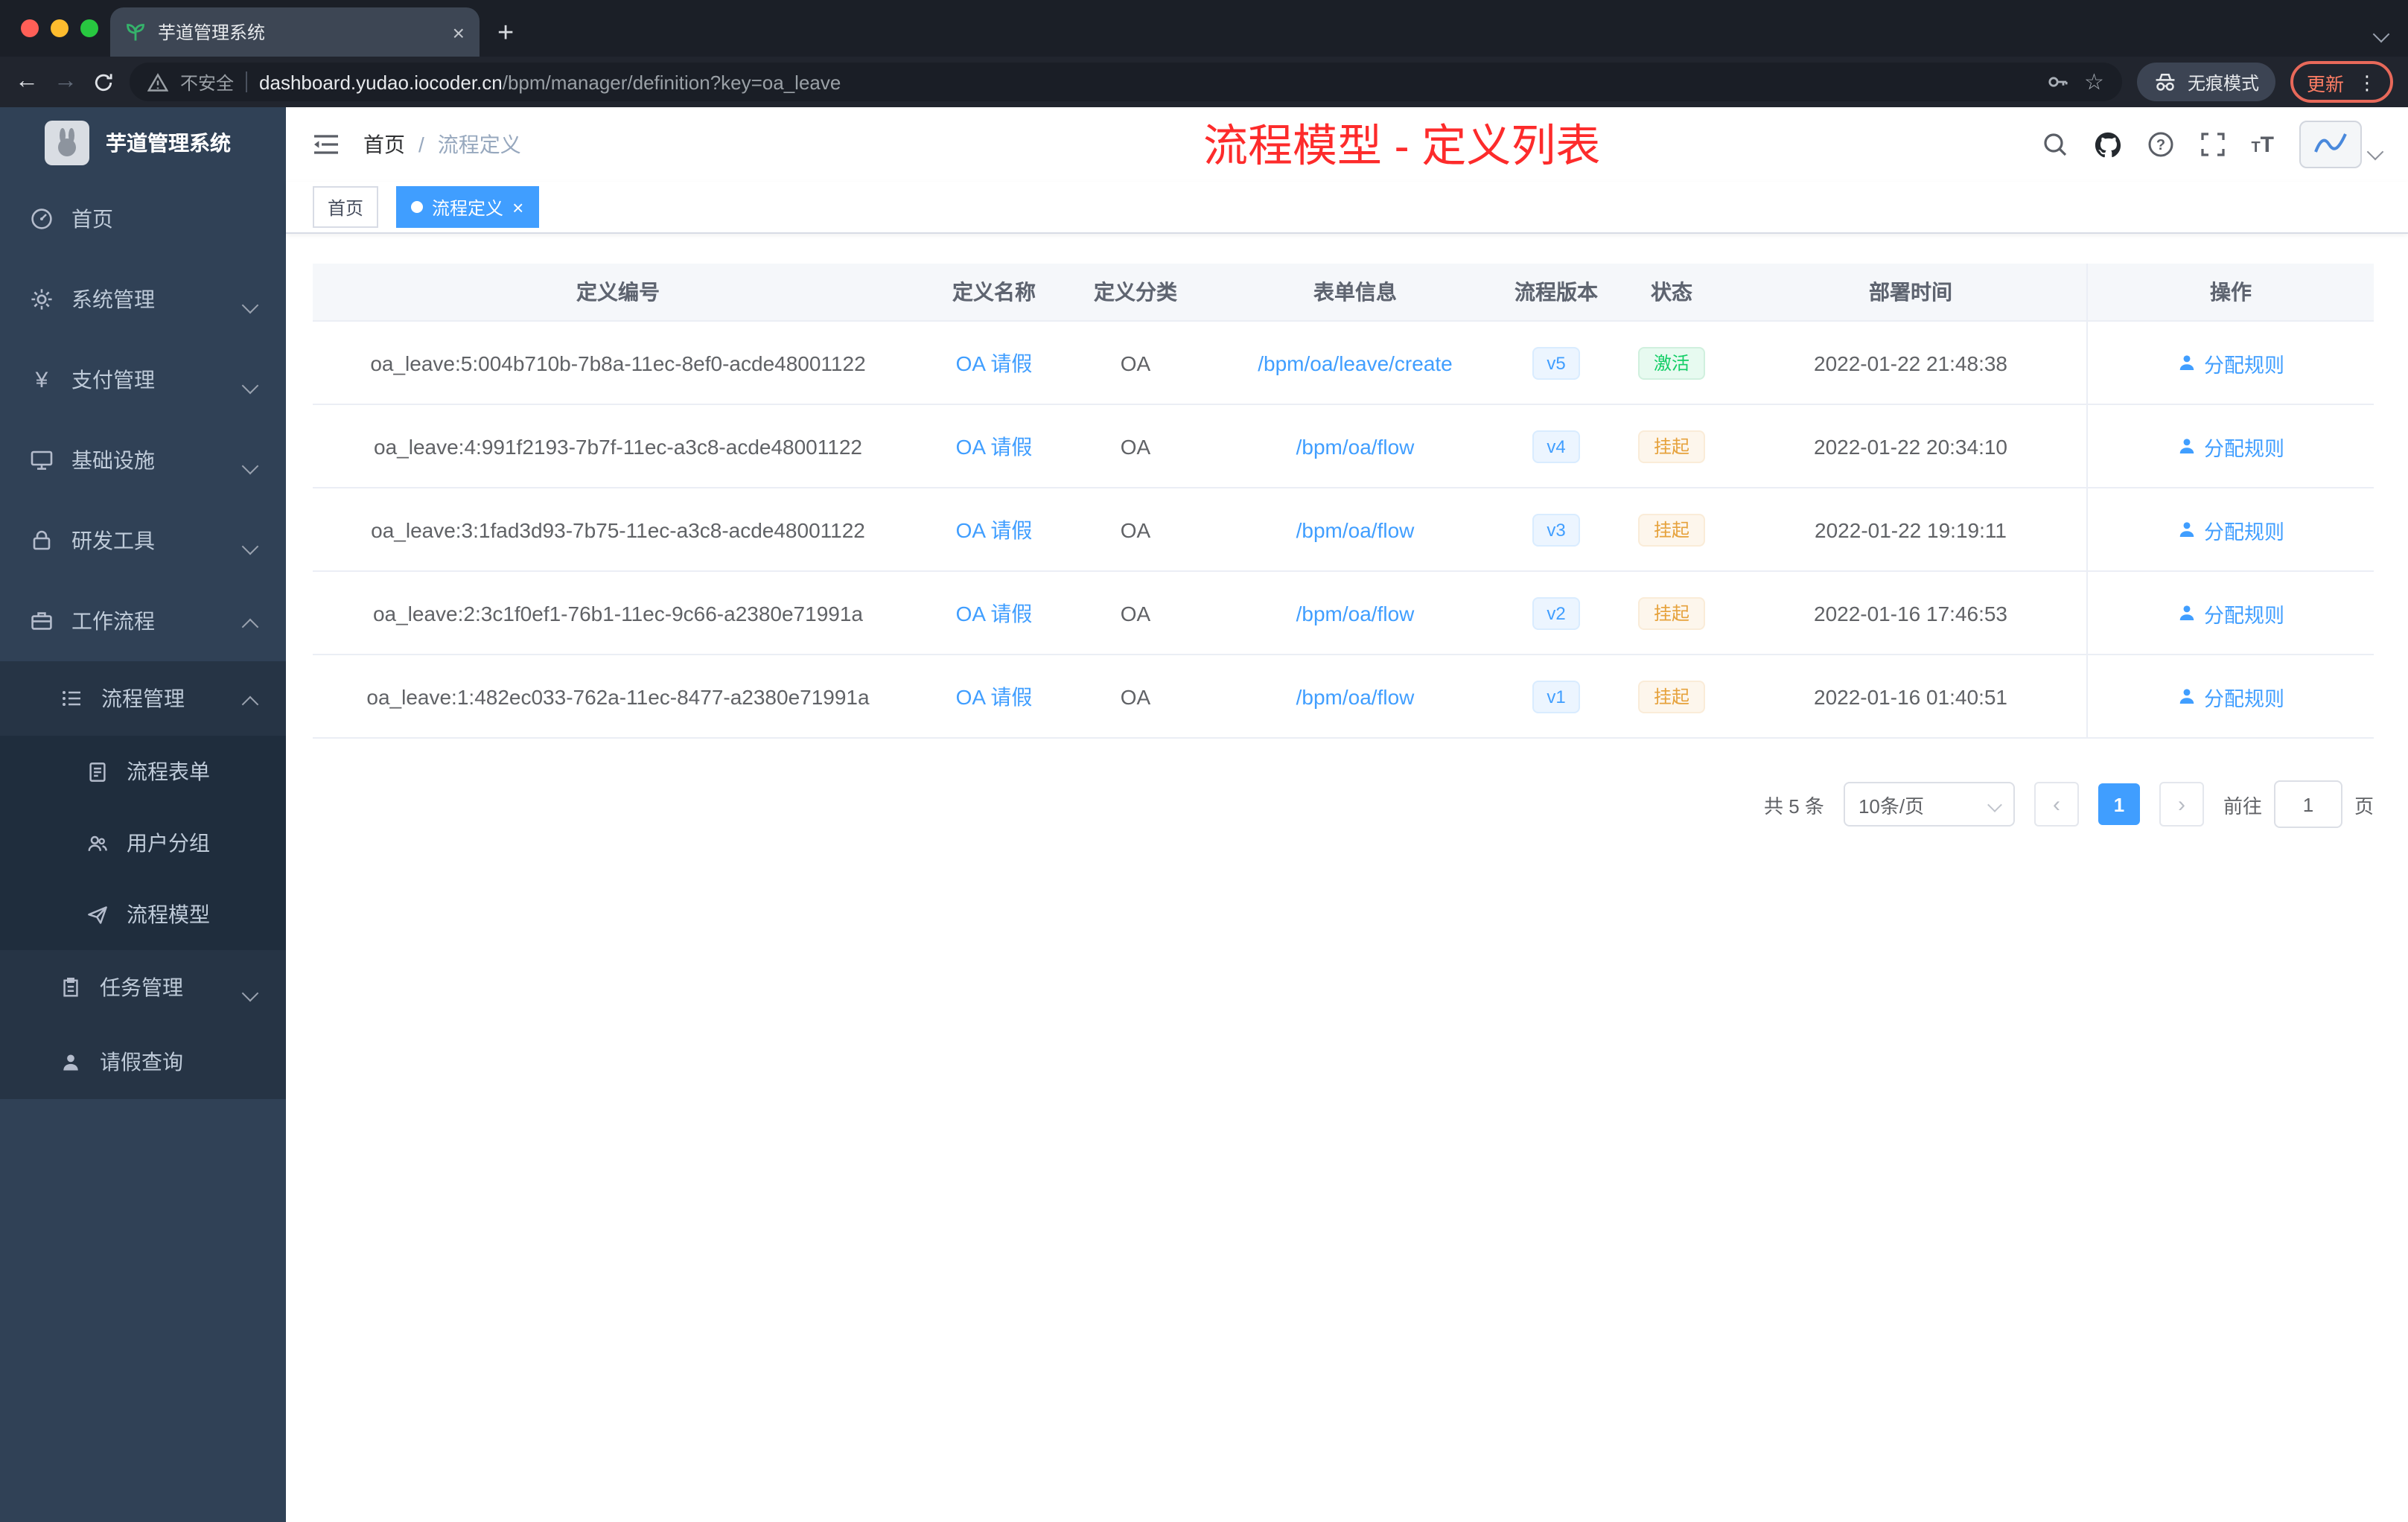 Image resolution: width=2408 pixels, height=1522 pixels. I want to click on status-tag: 挂起, so click(1671, 529).